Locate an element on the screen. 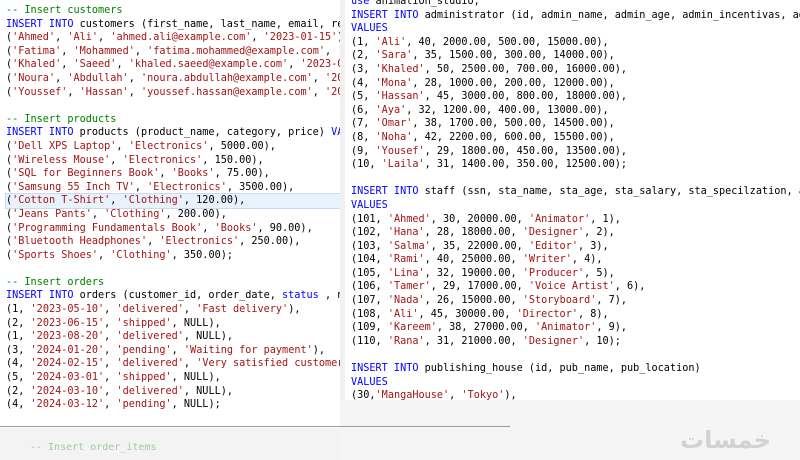 This screenshot has height=460, width=800. sql-string: 'khaled.saeed@example.com' is located at coordinates (208, 65).